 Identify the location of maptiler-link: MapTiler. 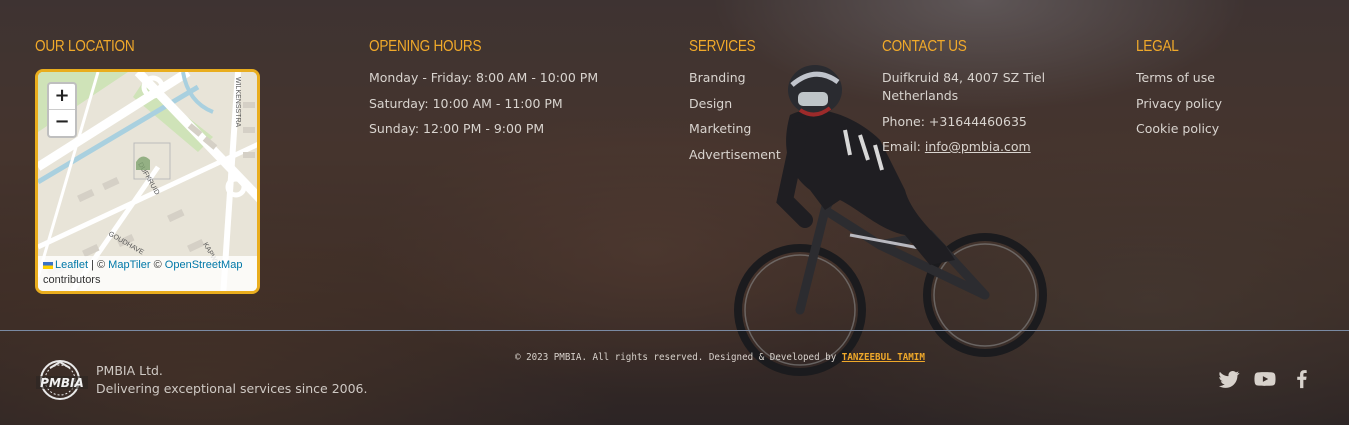
(129, 265).